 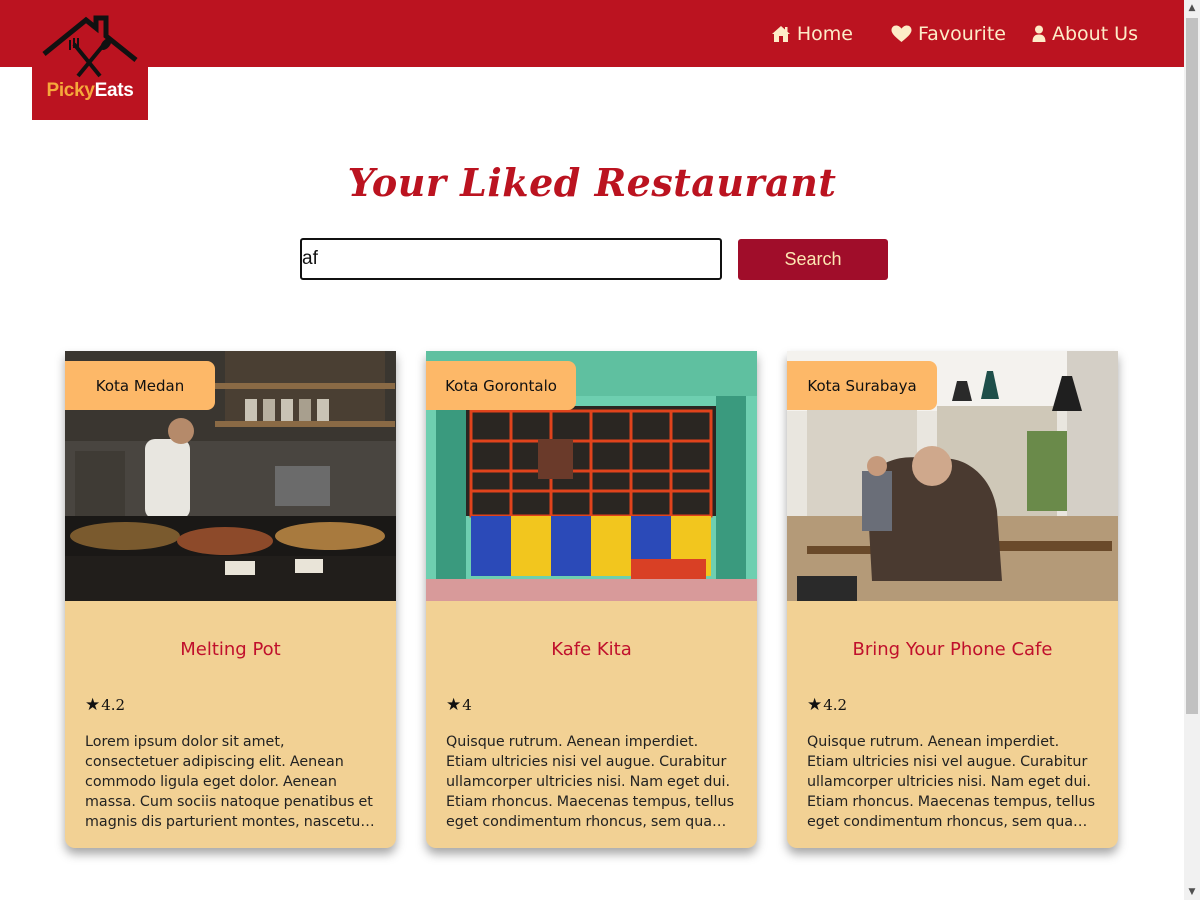 I want to click on restaurant-rating: ★ 4, so click(x=459, y=705).